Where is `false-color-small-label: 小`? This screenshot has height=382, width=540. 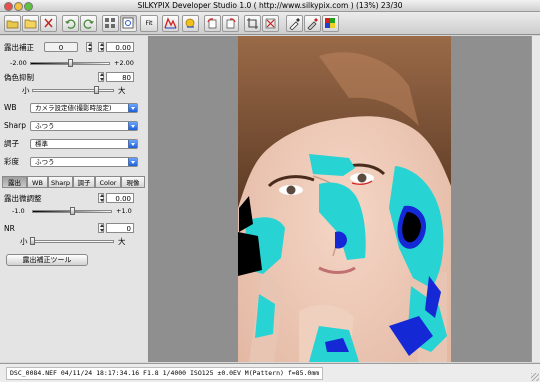
false-color-small-label: 小 is located at coordinates (26, 90).